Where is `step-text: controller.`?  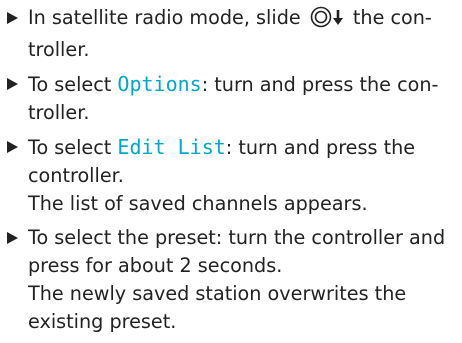
step-text: controller. is located at coordinates (76, 175).